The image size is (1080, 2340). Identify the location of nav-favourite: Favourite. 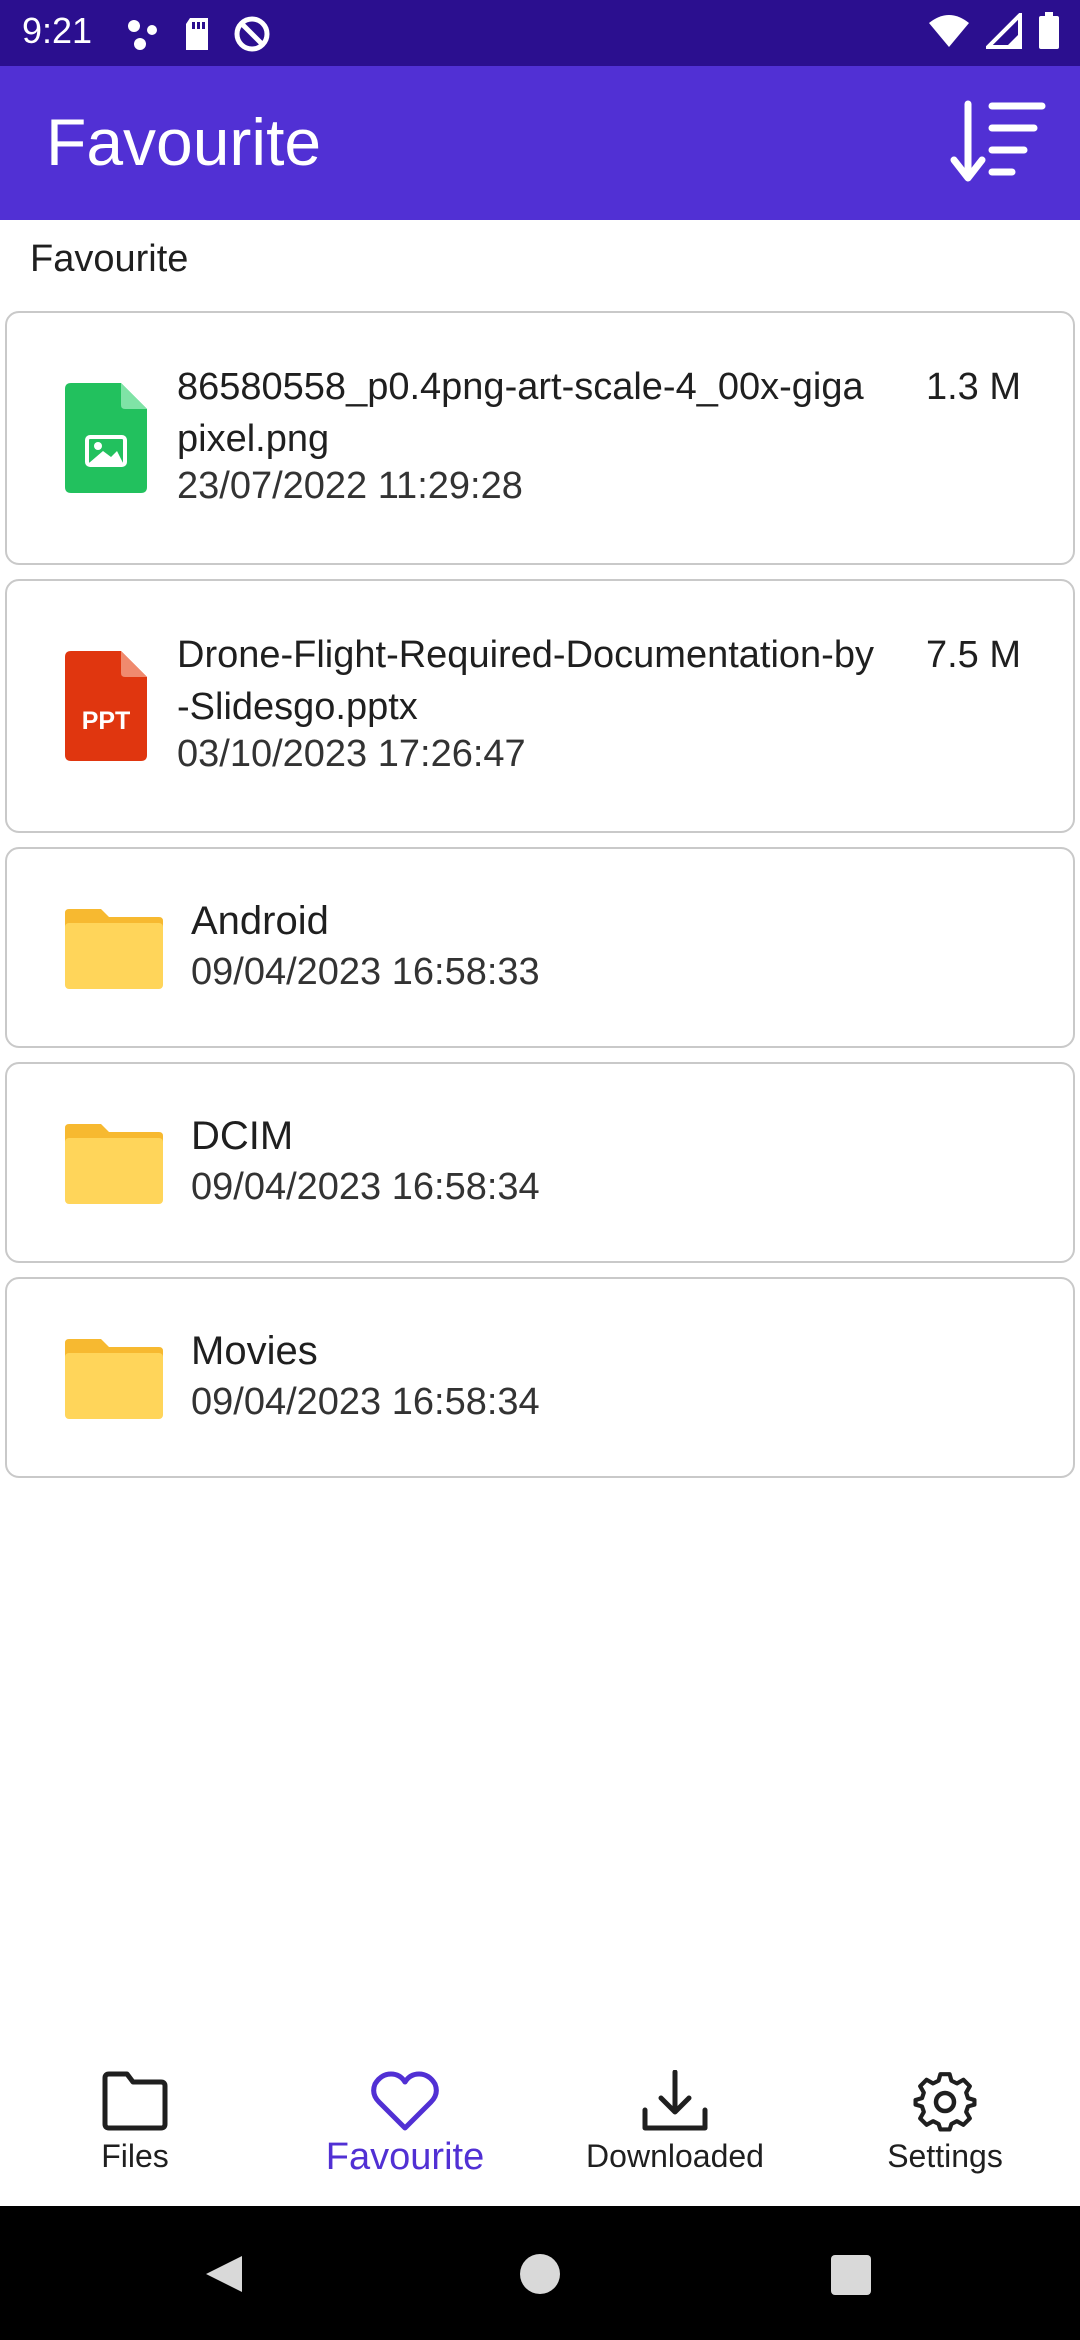
(405, 2135).